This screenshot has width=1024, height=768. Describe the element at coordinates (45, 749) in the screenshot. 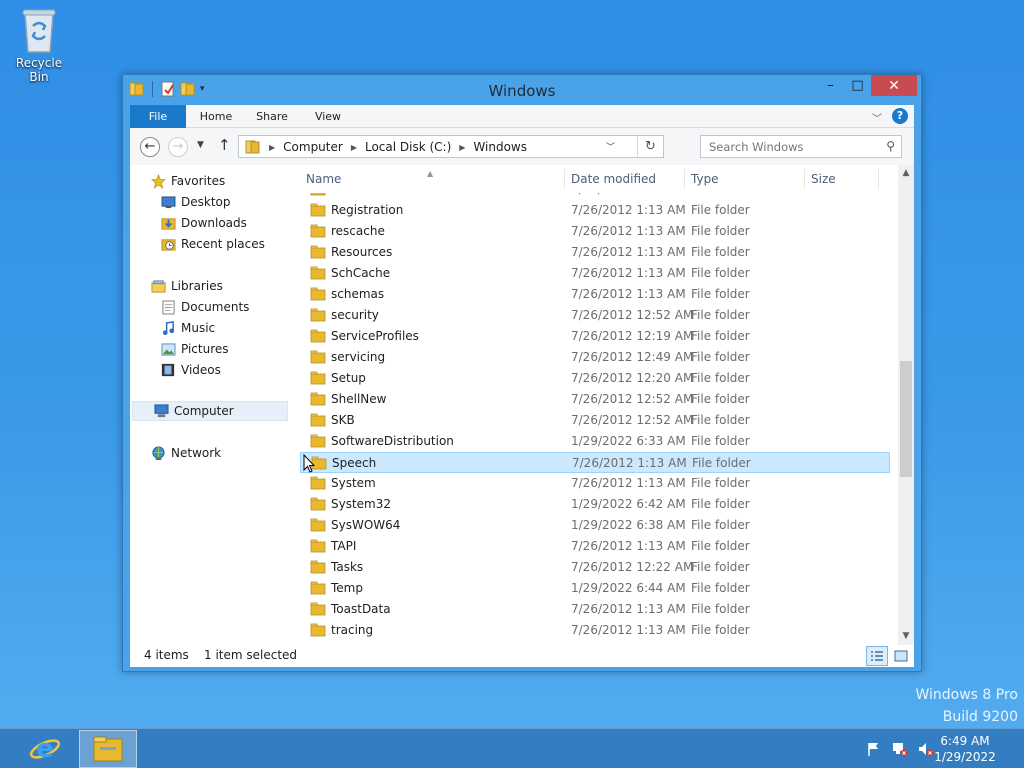

I see `internet-explorer-taskbar-button: e` at that location.